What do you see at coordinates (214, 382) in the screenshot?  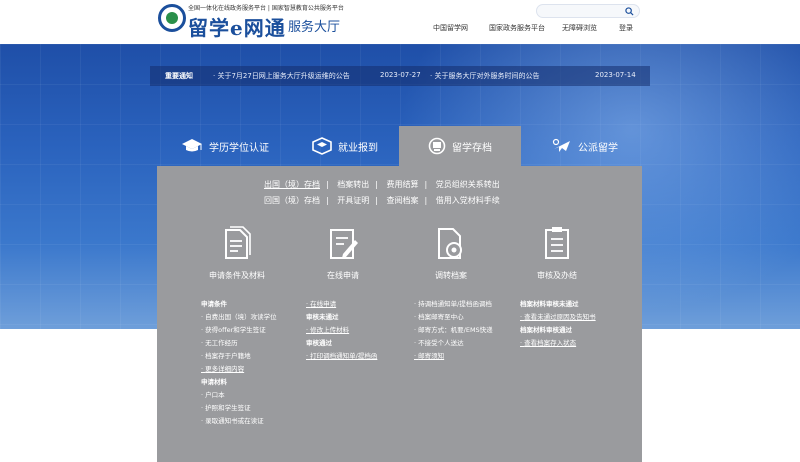 I see `column-heading: 申请材料` at bounding box center [214, 382].